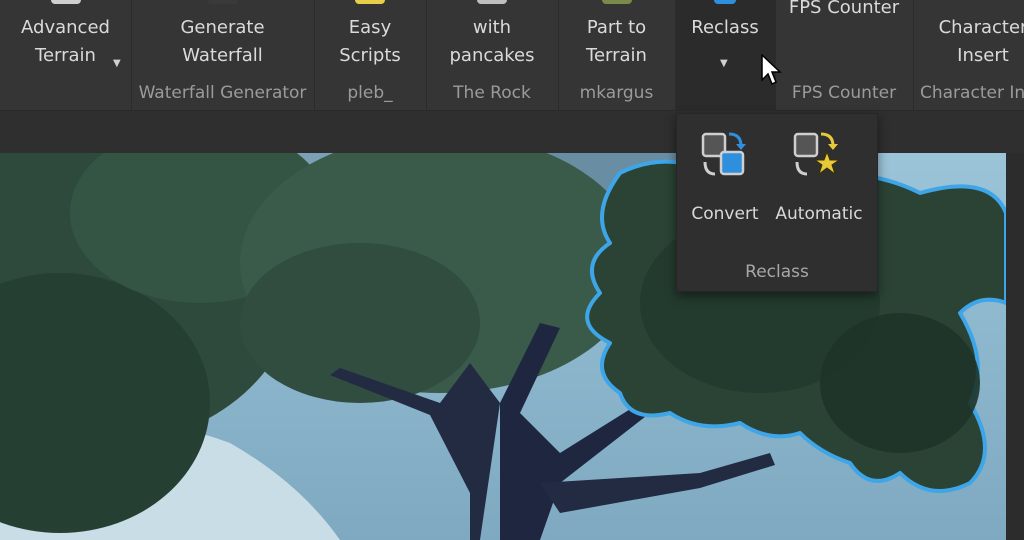  Describe the element at coordinates (725, 2) in the screenshot. I see `reclass-icon` at that location.